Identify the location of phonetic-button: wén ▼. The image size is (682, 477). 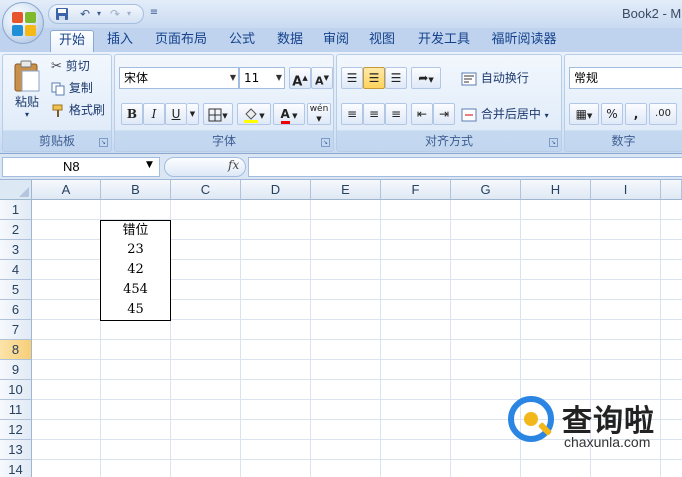
(319, 114).